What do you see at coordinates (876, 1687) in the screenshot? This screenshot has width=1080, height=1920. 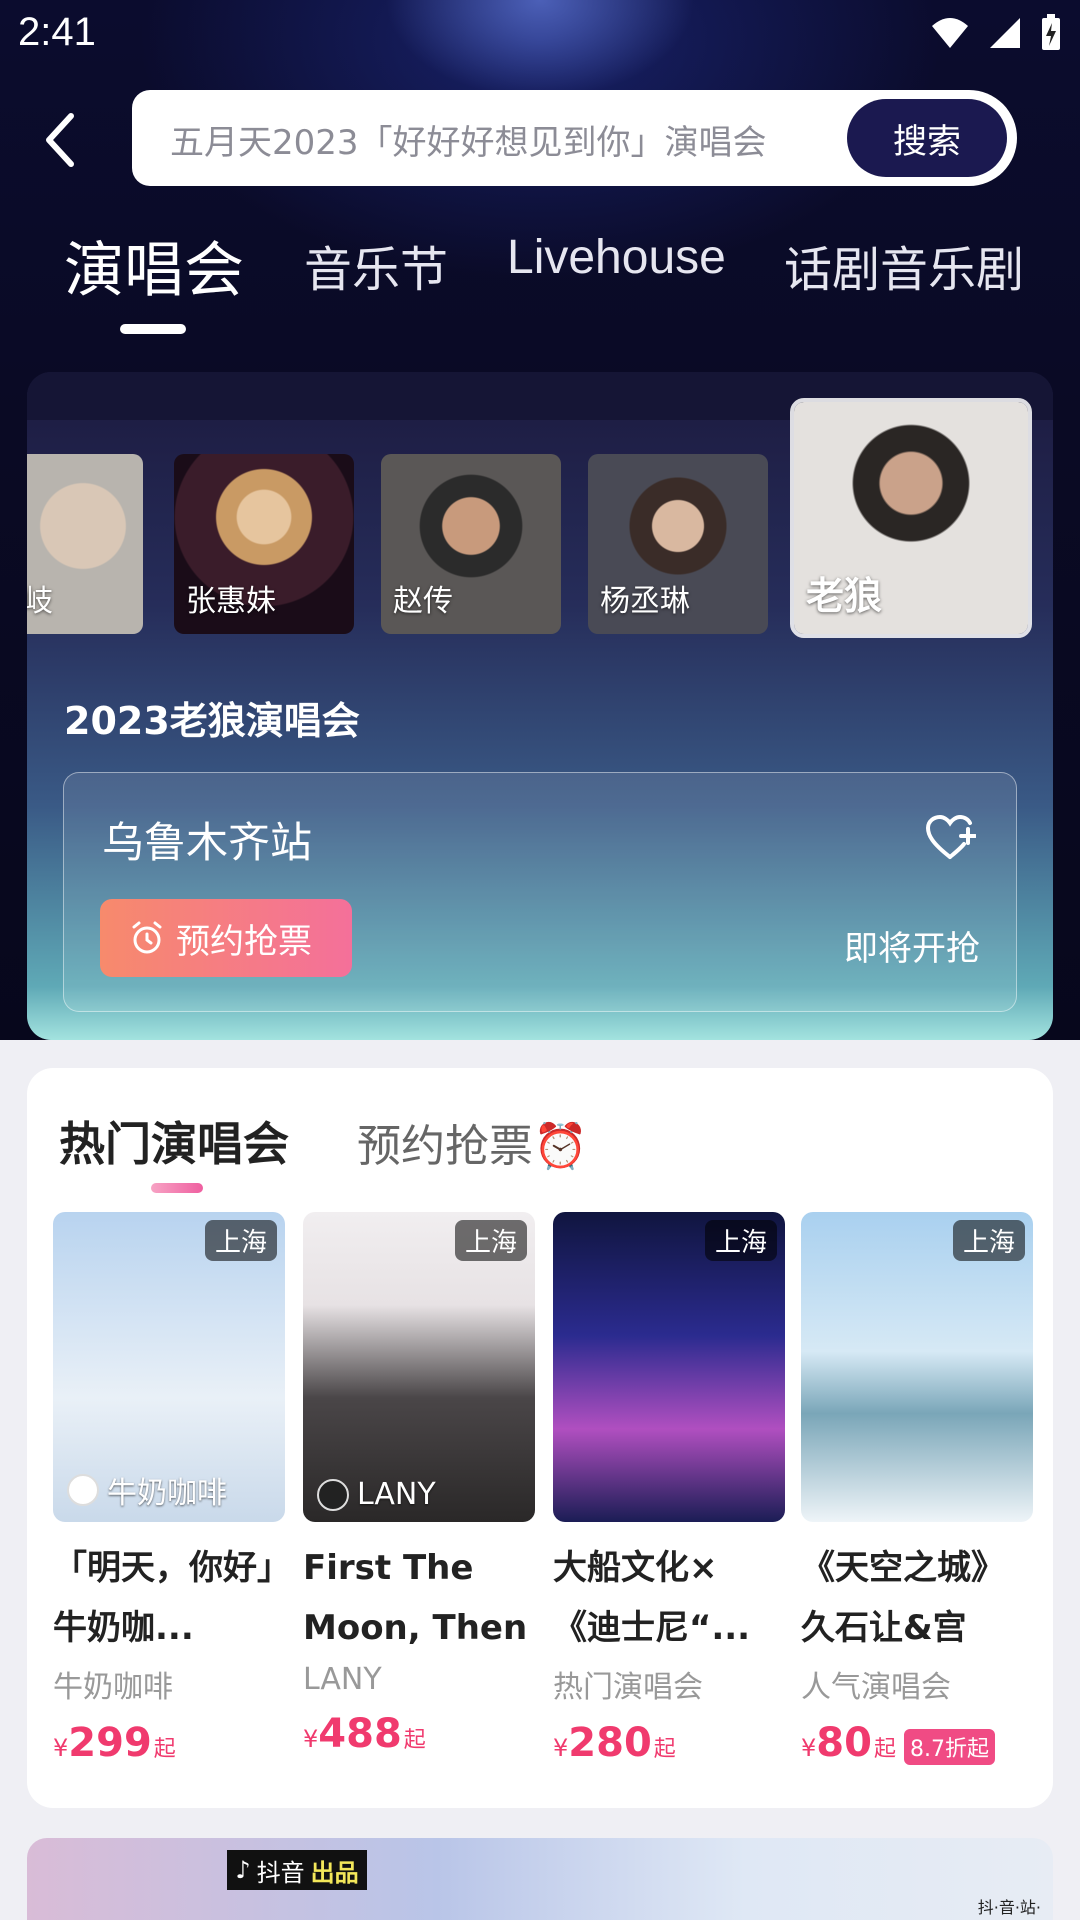 I see `concert-subtitle: 人气演唱会` at bounding box center [876, 1687].